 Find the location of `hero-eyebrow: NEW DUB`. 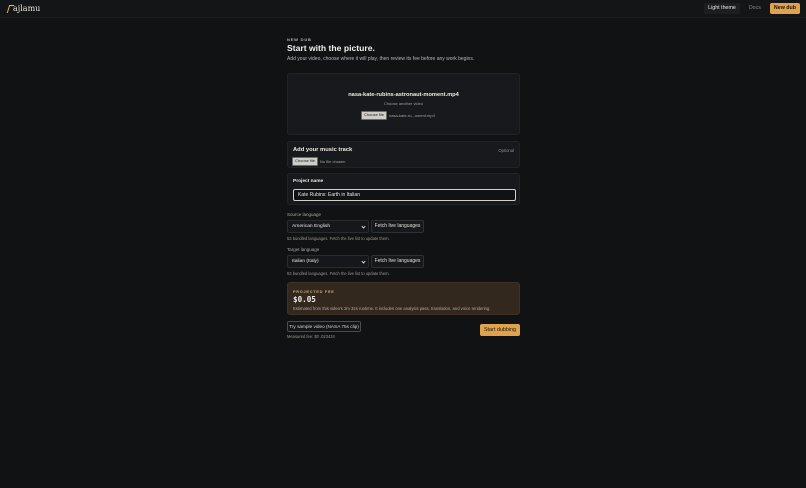

hero-eyebrow: NEW DUB is located at coordinates (299, 39).